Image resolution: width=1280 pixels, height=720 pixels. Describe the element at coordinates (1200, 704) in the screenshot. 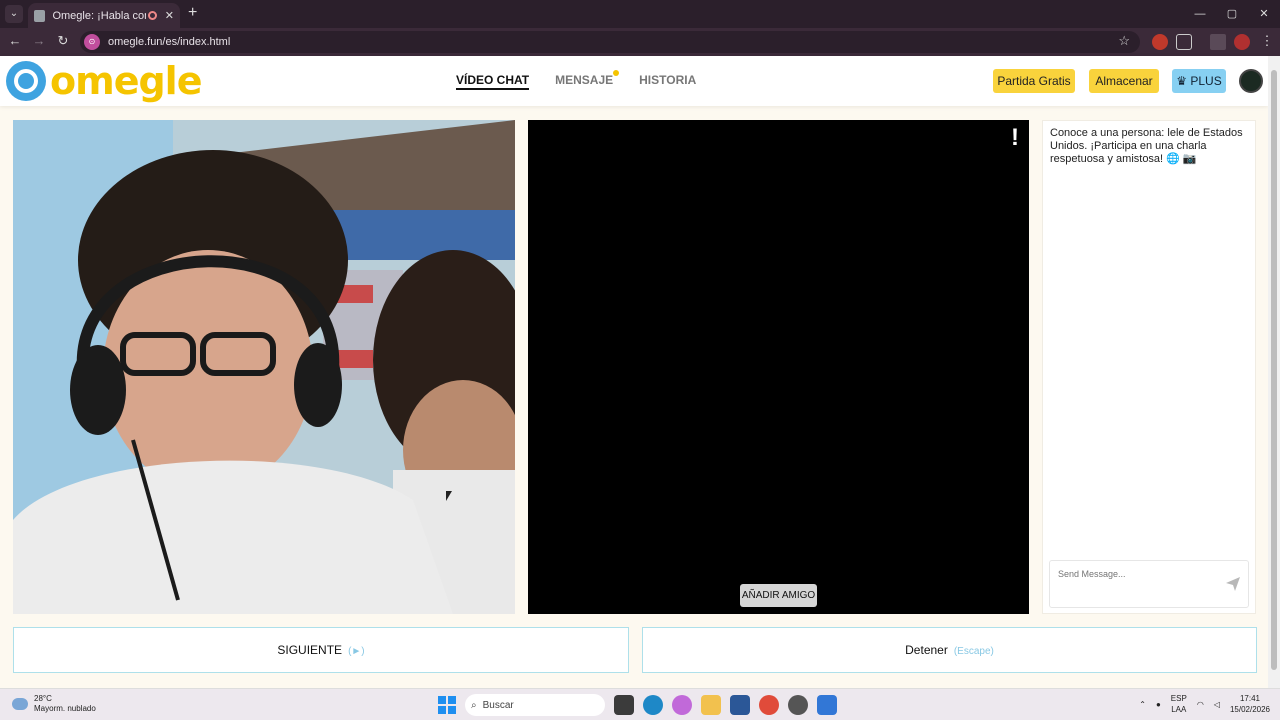

I see `wifi-icon: ◠` at that location.